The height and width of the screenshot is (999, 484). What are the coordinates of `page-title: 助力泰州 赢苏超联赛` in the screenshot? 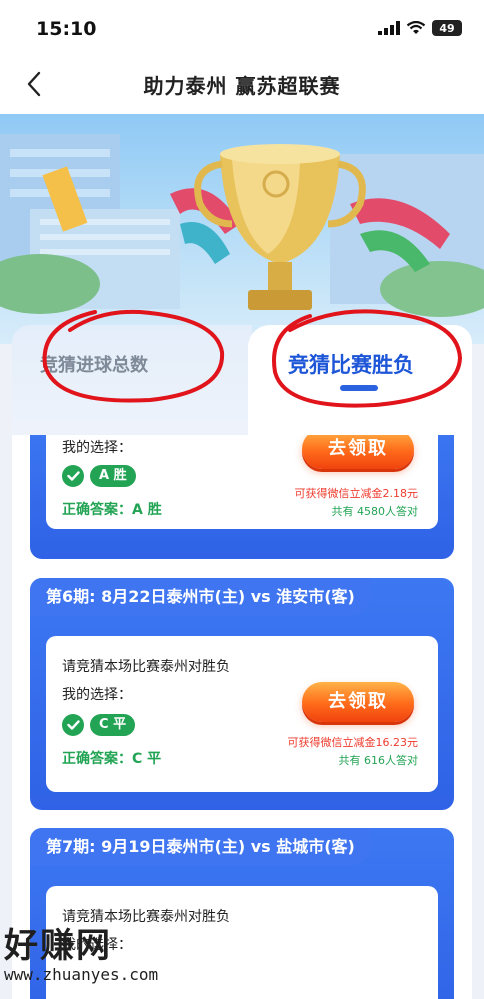 It's located at (242, 86).